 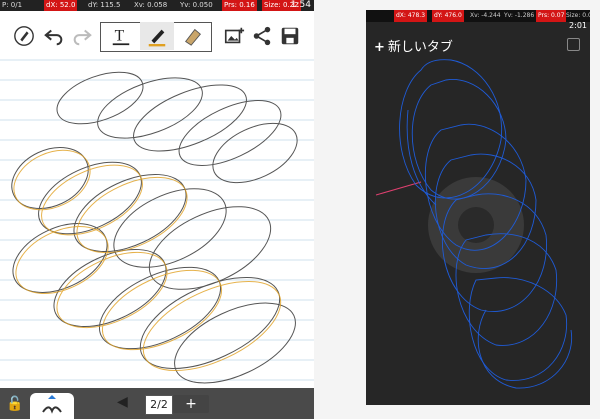 I want to click on toolbar: T, so click(x=157, y=39).